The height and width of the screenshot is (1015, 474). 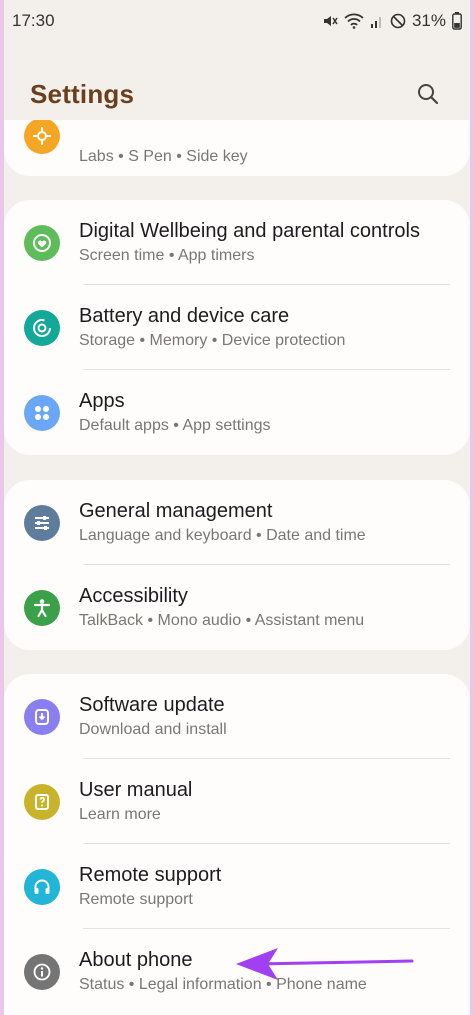 I want to click on settings-item-title: Apps, so click(x=102, y=401).